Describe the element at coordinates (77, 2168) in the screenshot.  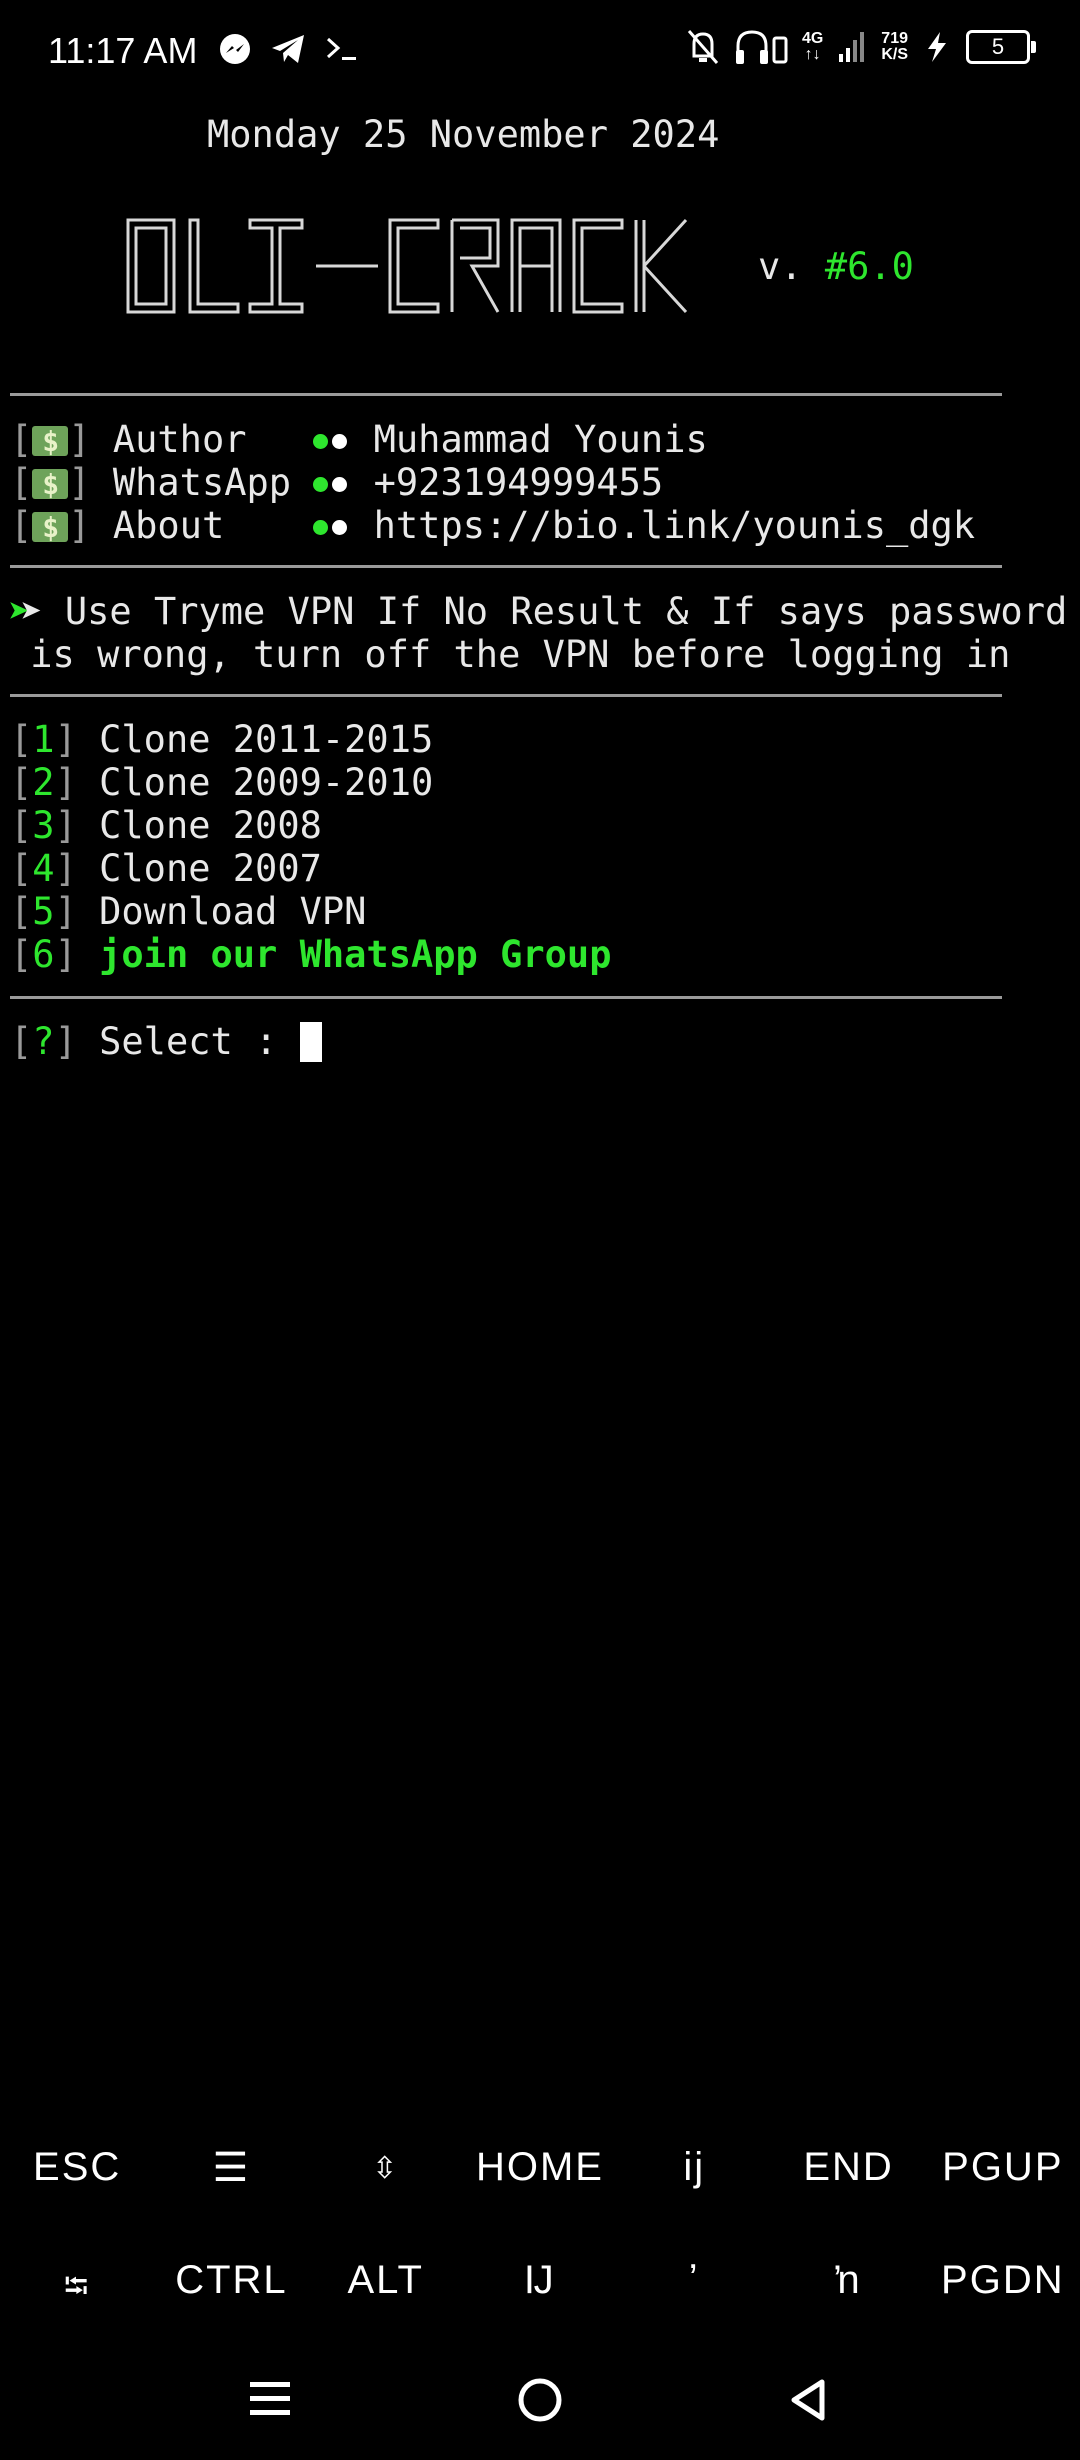
I see `key-esc: ESC` at that location.